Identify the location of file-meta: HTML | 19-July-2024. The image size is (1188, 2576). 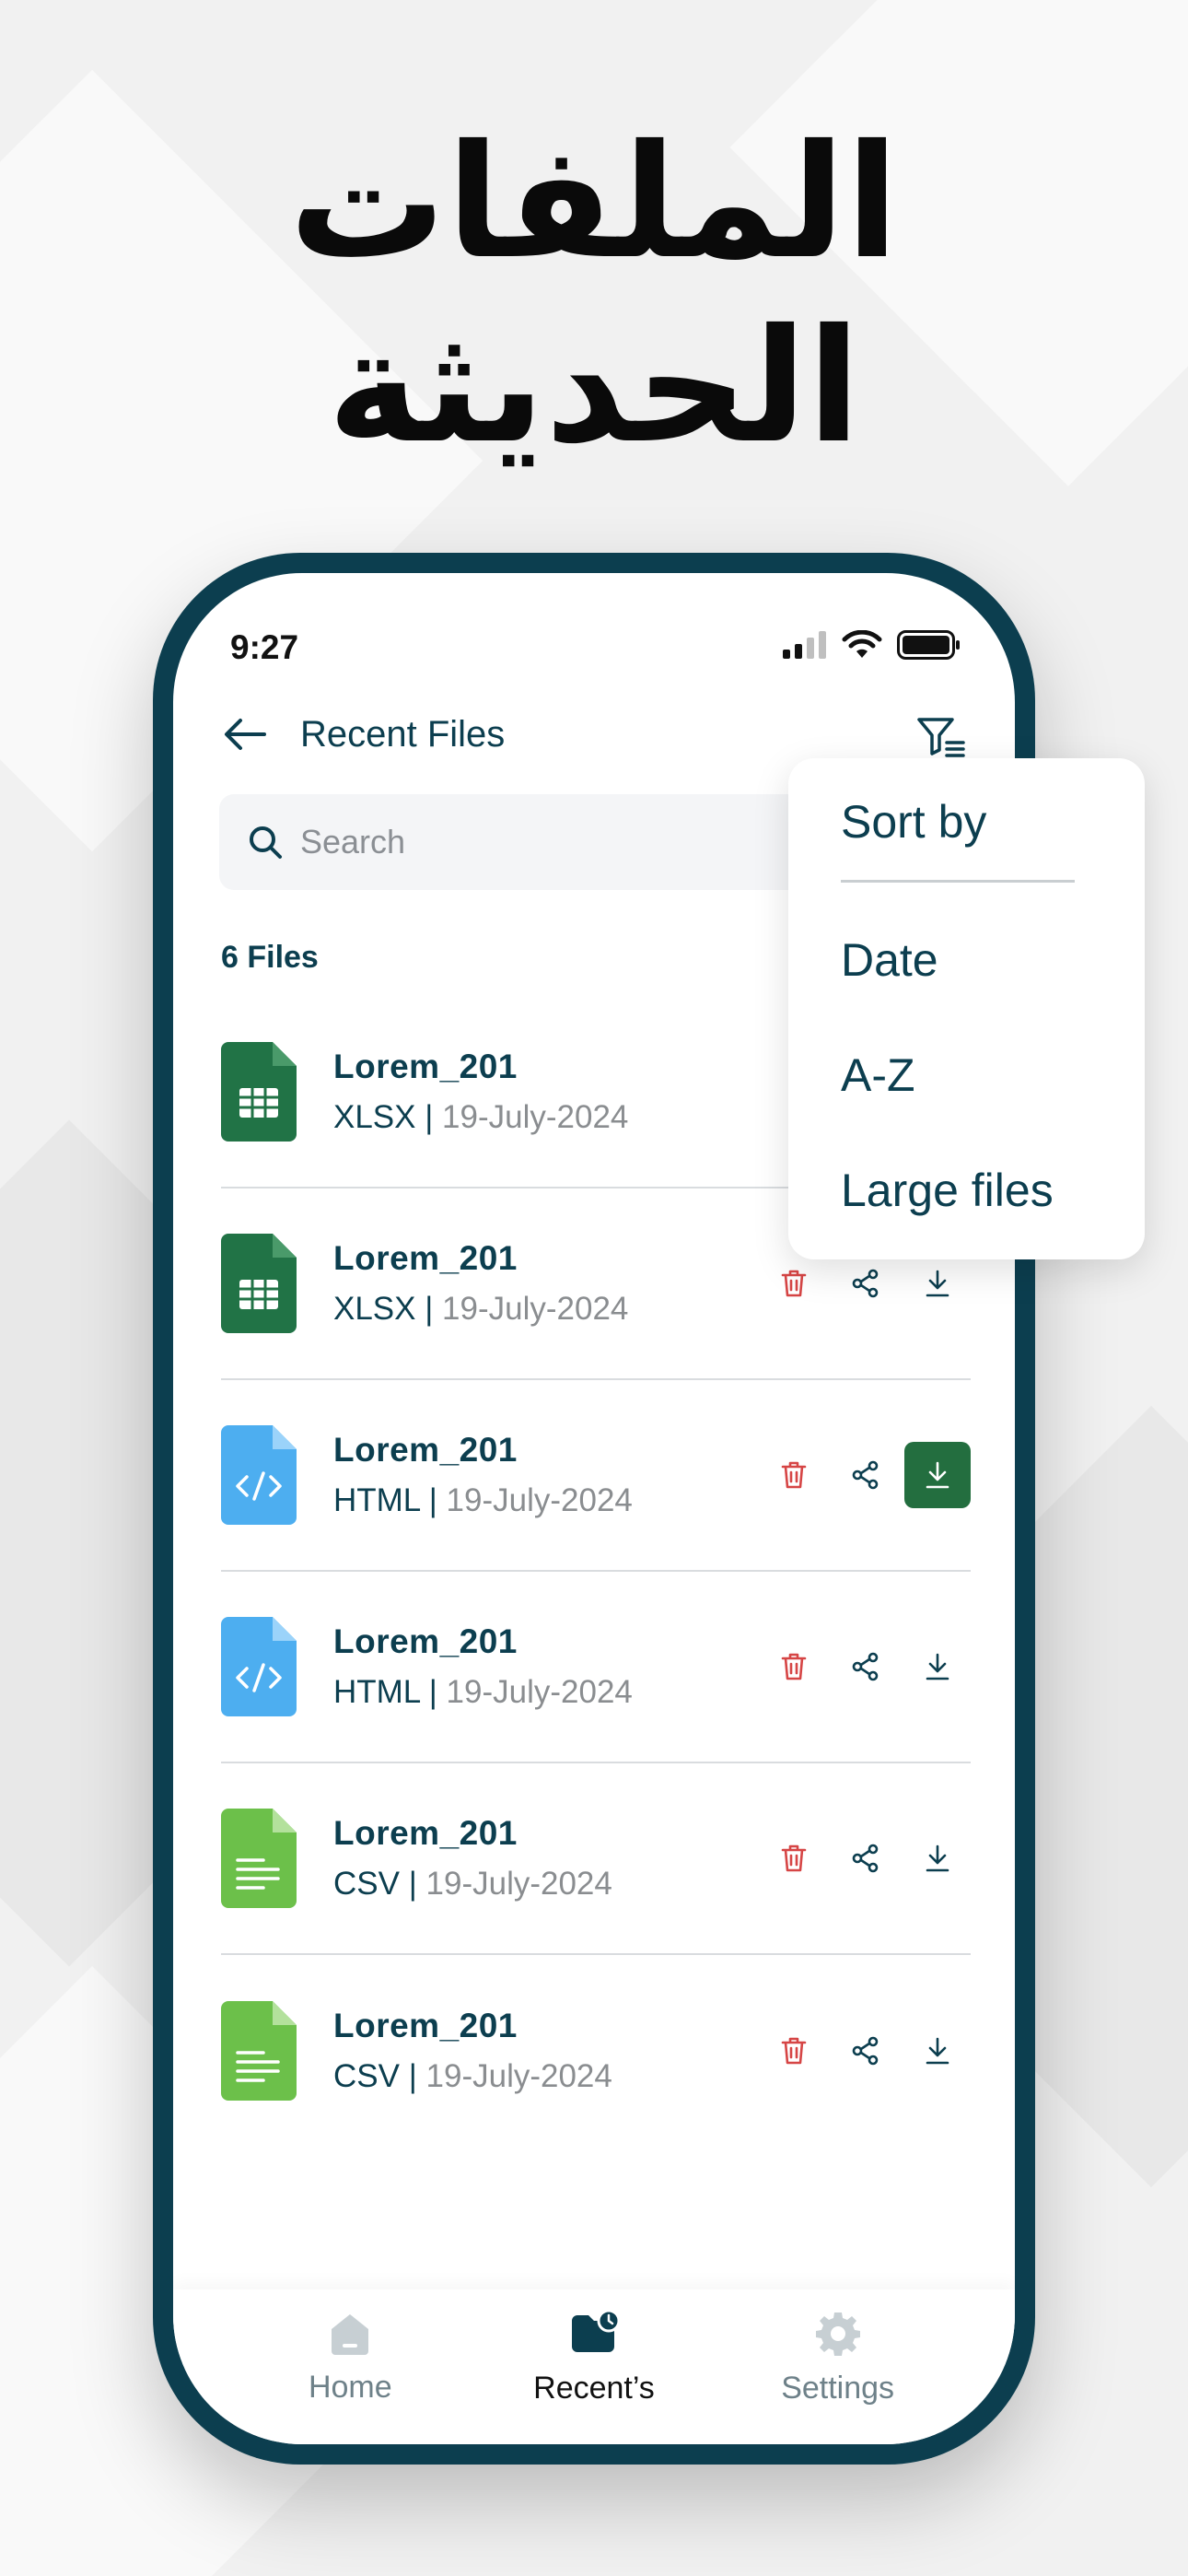
(483, 1500).